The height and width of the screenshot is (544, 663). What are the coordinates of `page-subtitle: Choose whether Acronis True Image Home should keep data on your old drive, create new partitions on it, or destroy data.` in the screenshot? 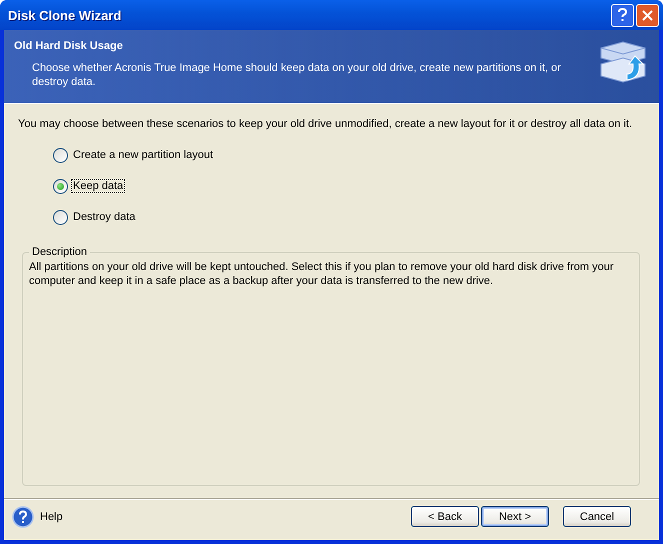 It's located at (296, 75).